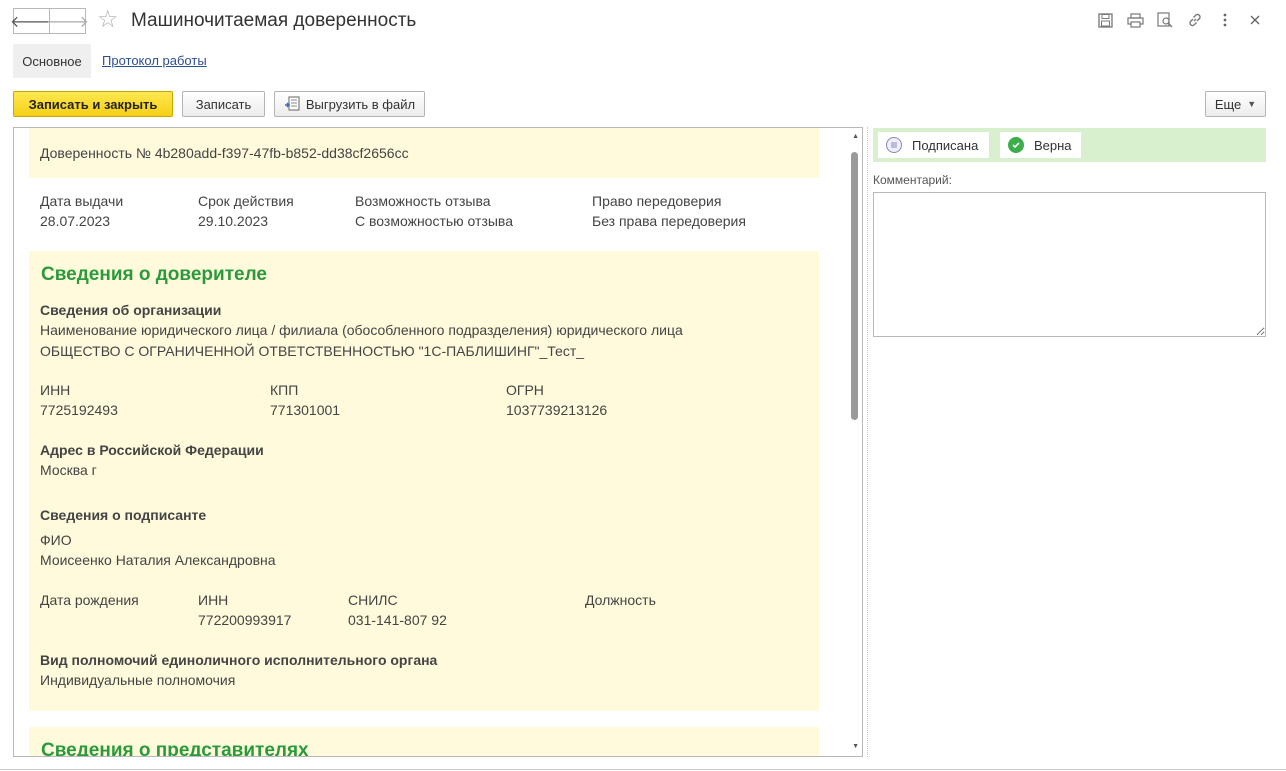 This screenshot has width=1286, height=771. What do you see at coordinates (525, 390) in the screenshot?
I see `ogrn-label: ОГРН` at bounding box center [525, 390].